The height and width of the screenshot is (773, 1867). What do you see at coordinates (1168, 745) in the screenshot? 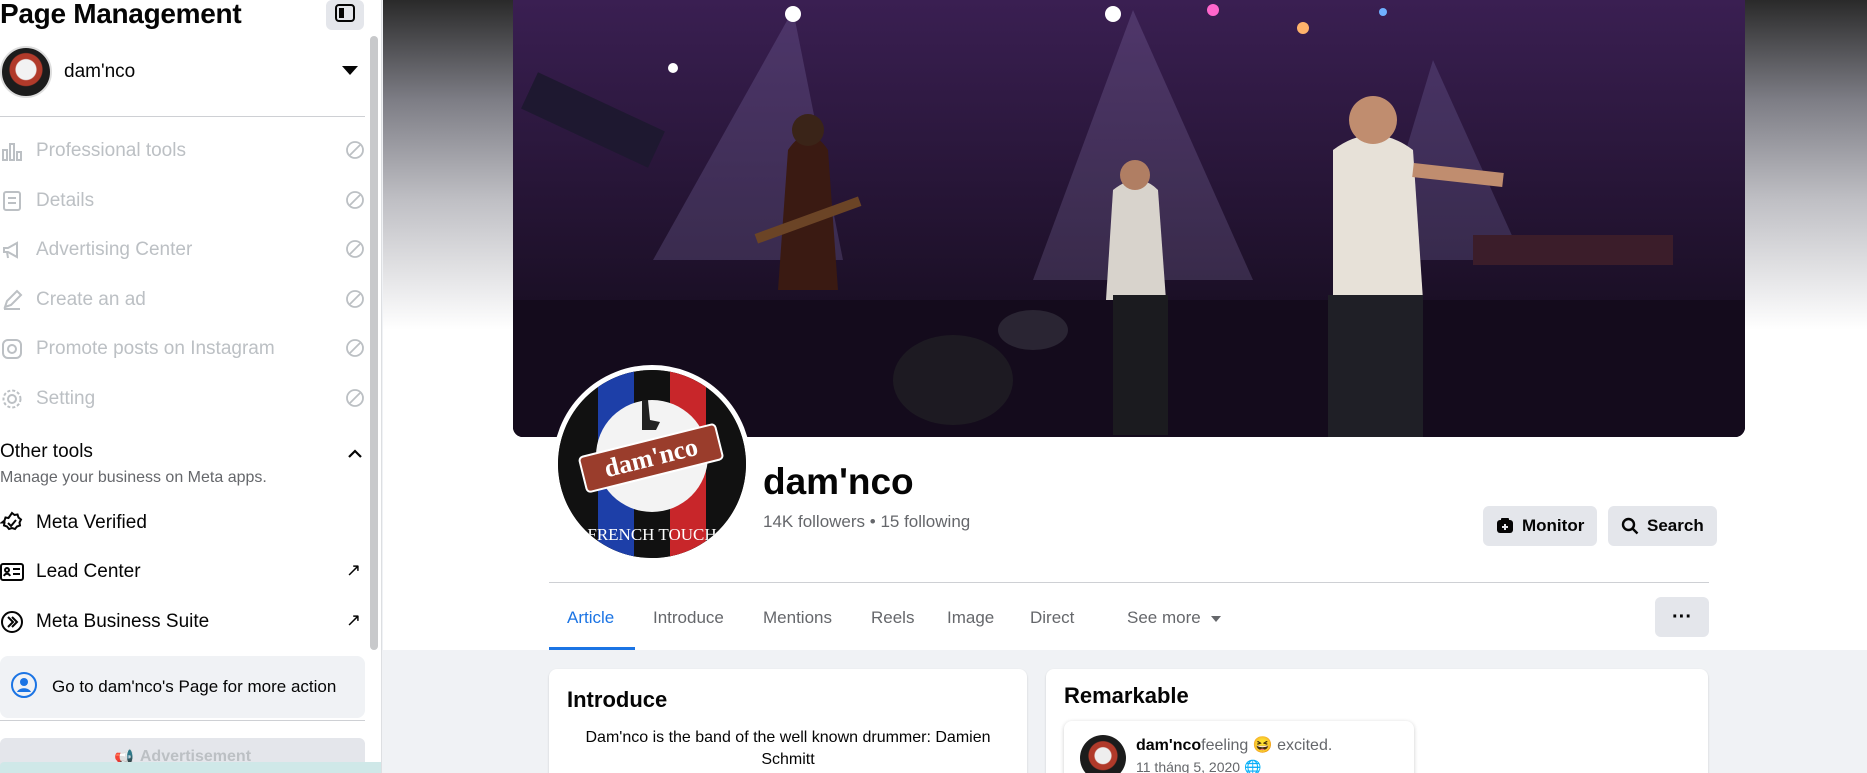
I see `post-author: dam'nco` at bounding box center [1168, 745].